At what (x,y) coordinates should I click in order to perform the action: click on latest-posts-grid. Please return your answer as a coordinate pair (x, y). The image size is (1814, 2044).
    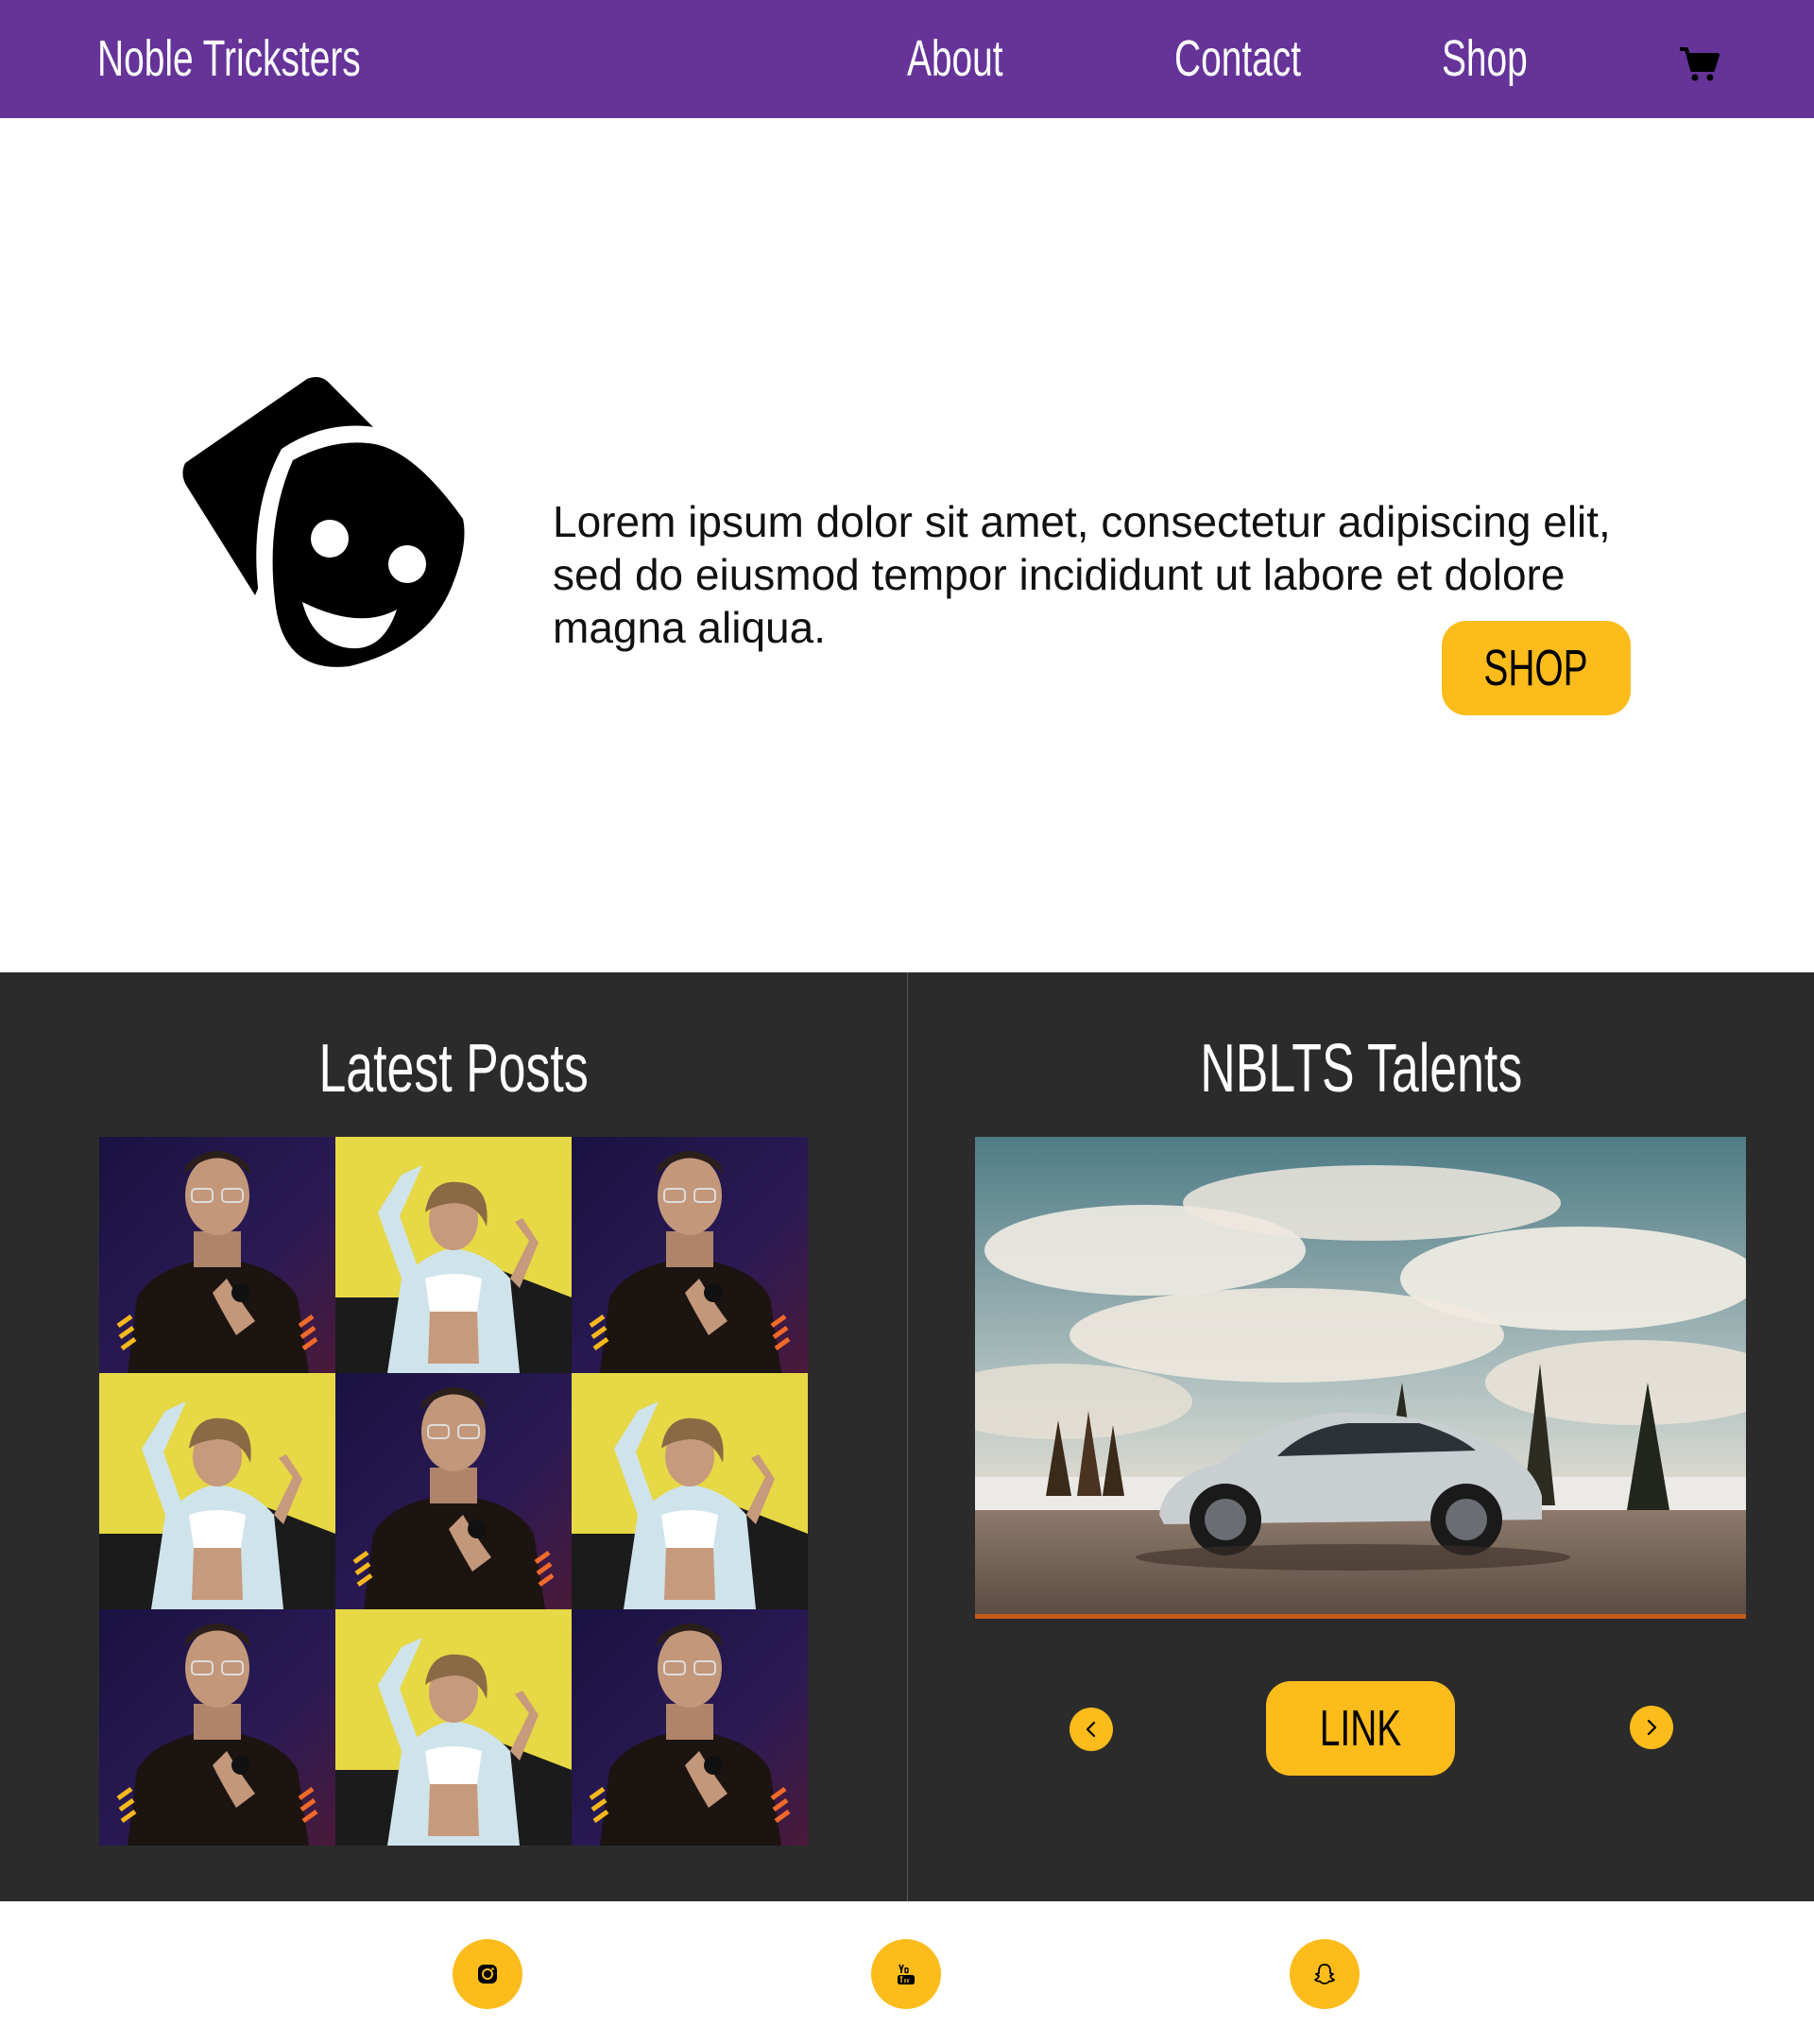
    Looking at the image, I should click on (454, 1491).